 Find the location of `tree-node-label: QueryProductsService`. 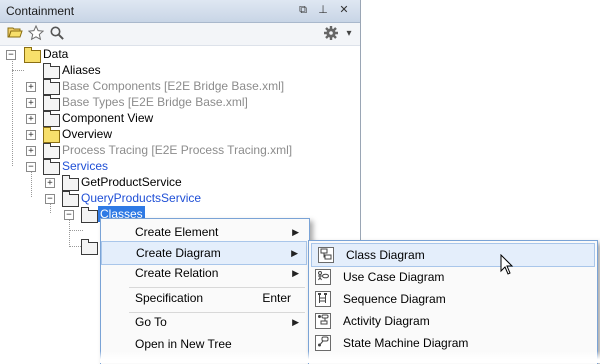

tree-node-label: QueryProductsService is located at coordinates (141, 198).